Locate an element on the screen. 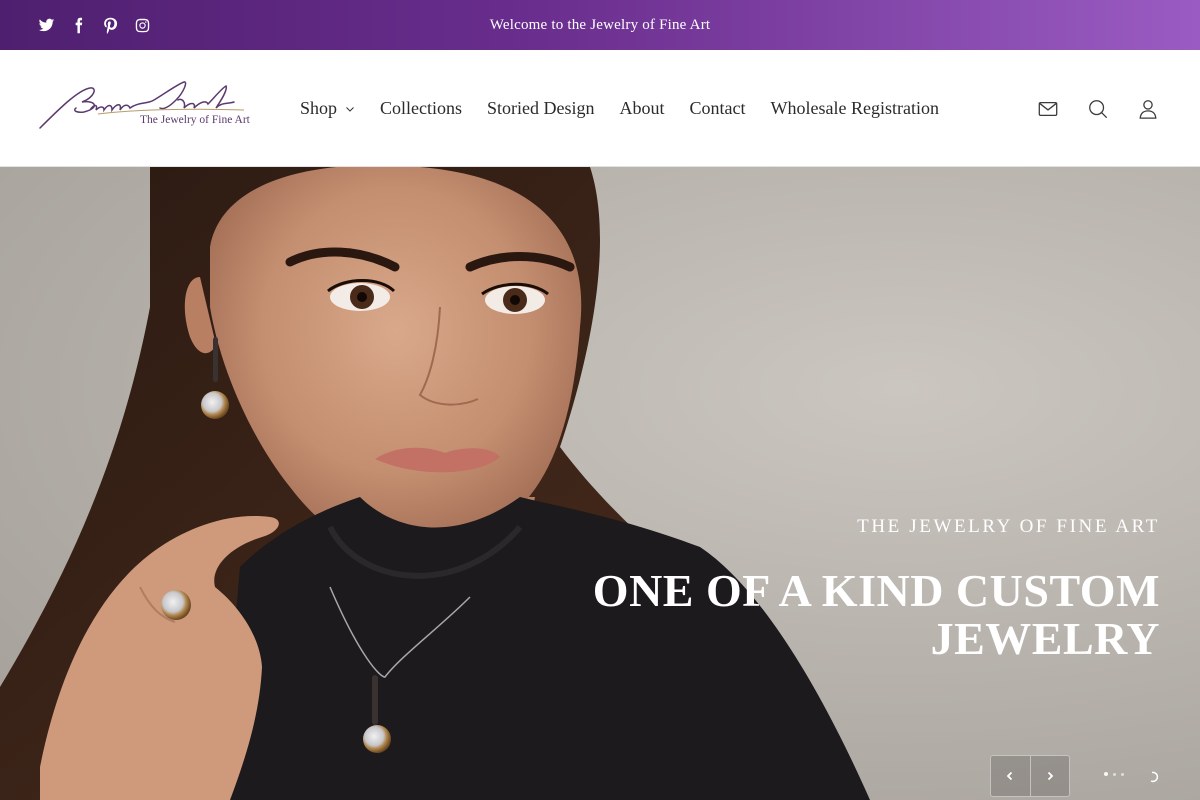  nav-item-about: About is located at coordinates (642, 108).